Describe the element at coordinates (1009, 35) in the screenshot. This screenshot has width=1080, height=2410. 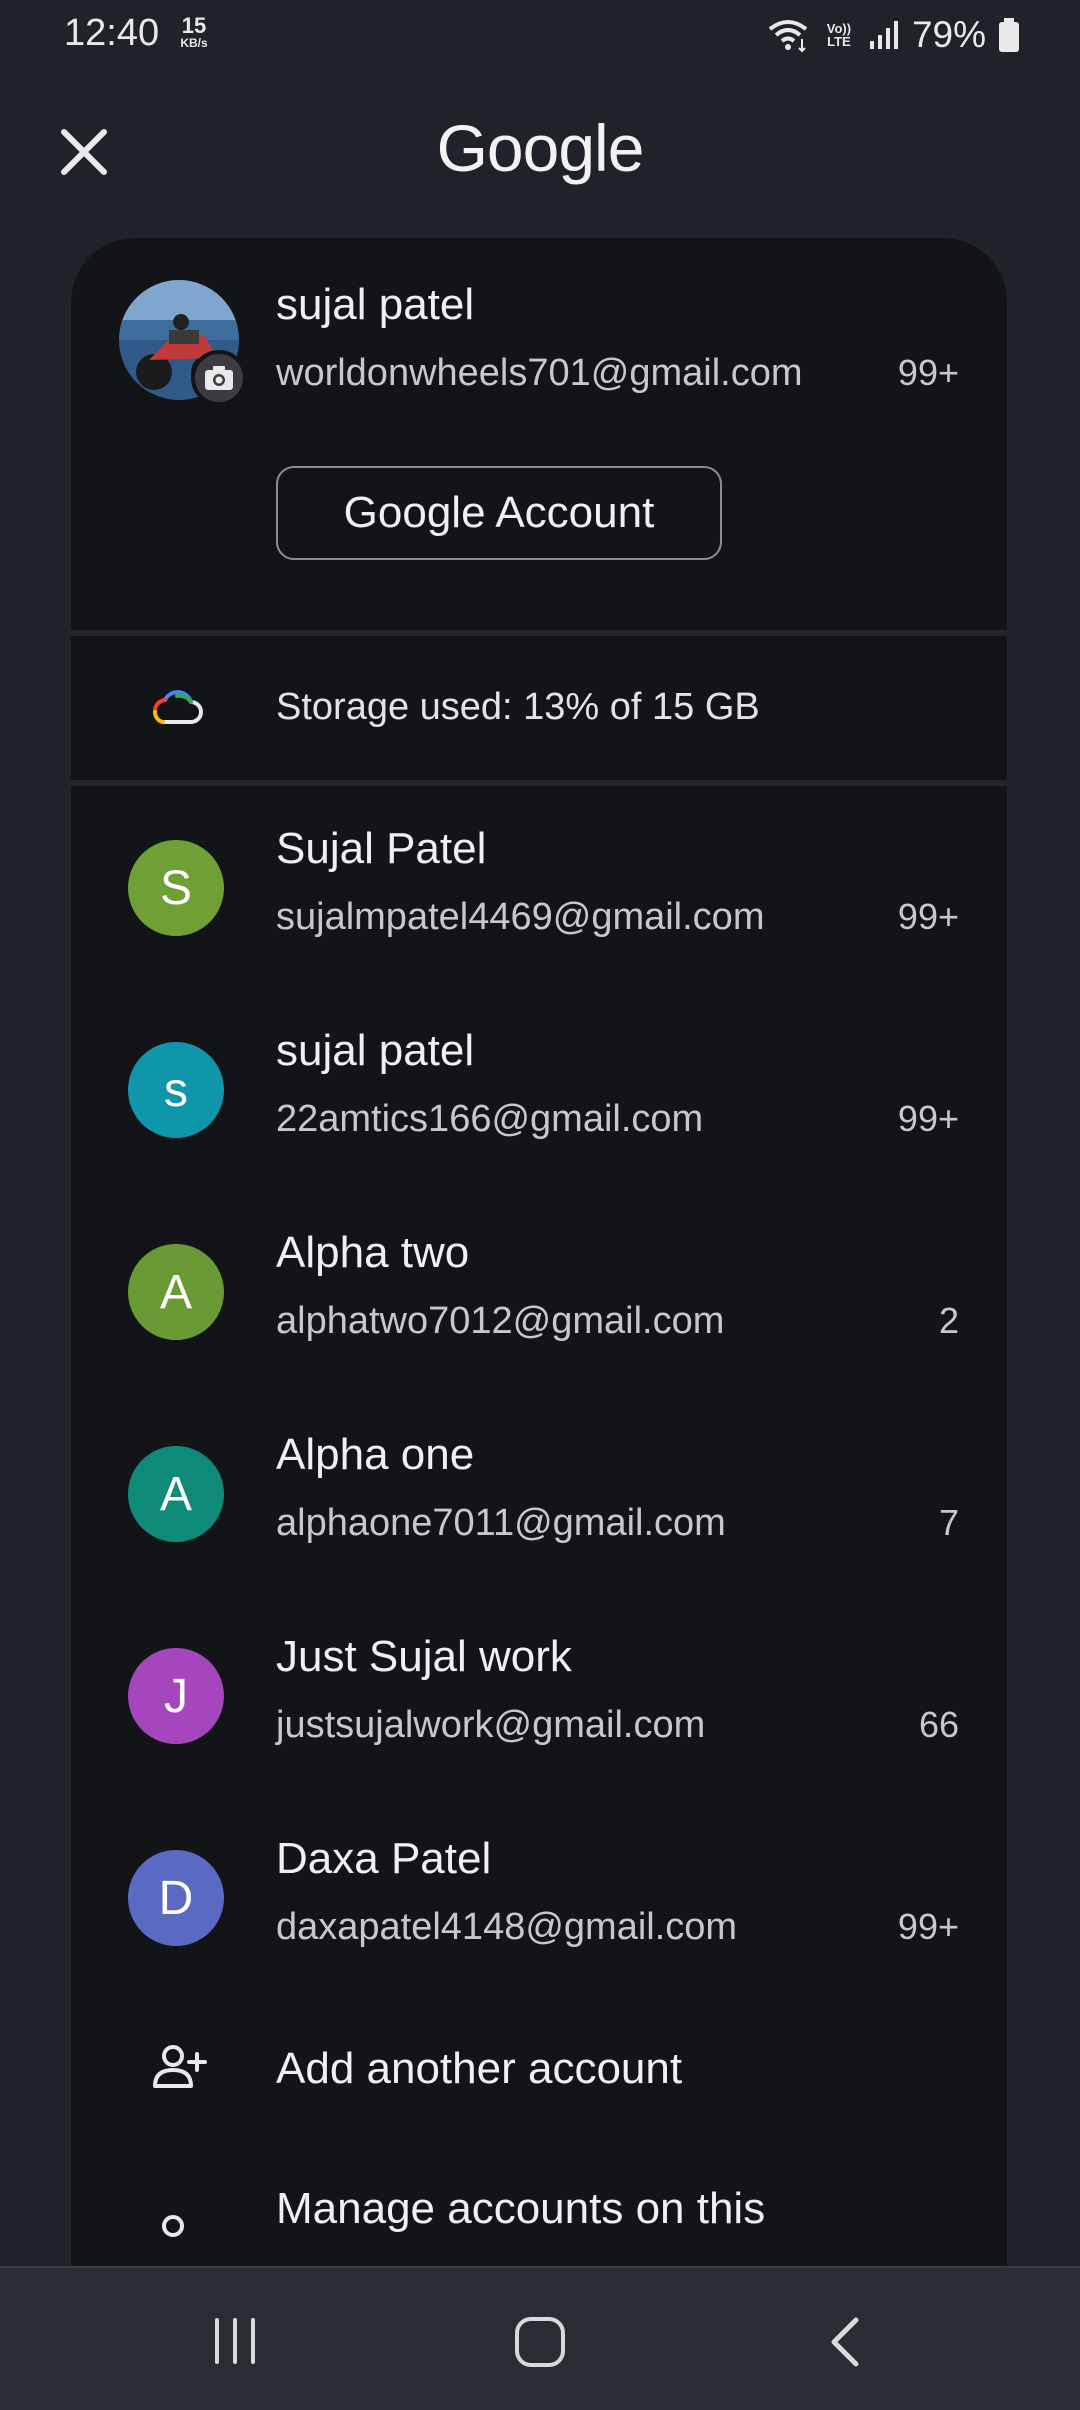
I see `battery-icon` at that location.